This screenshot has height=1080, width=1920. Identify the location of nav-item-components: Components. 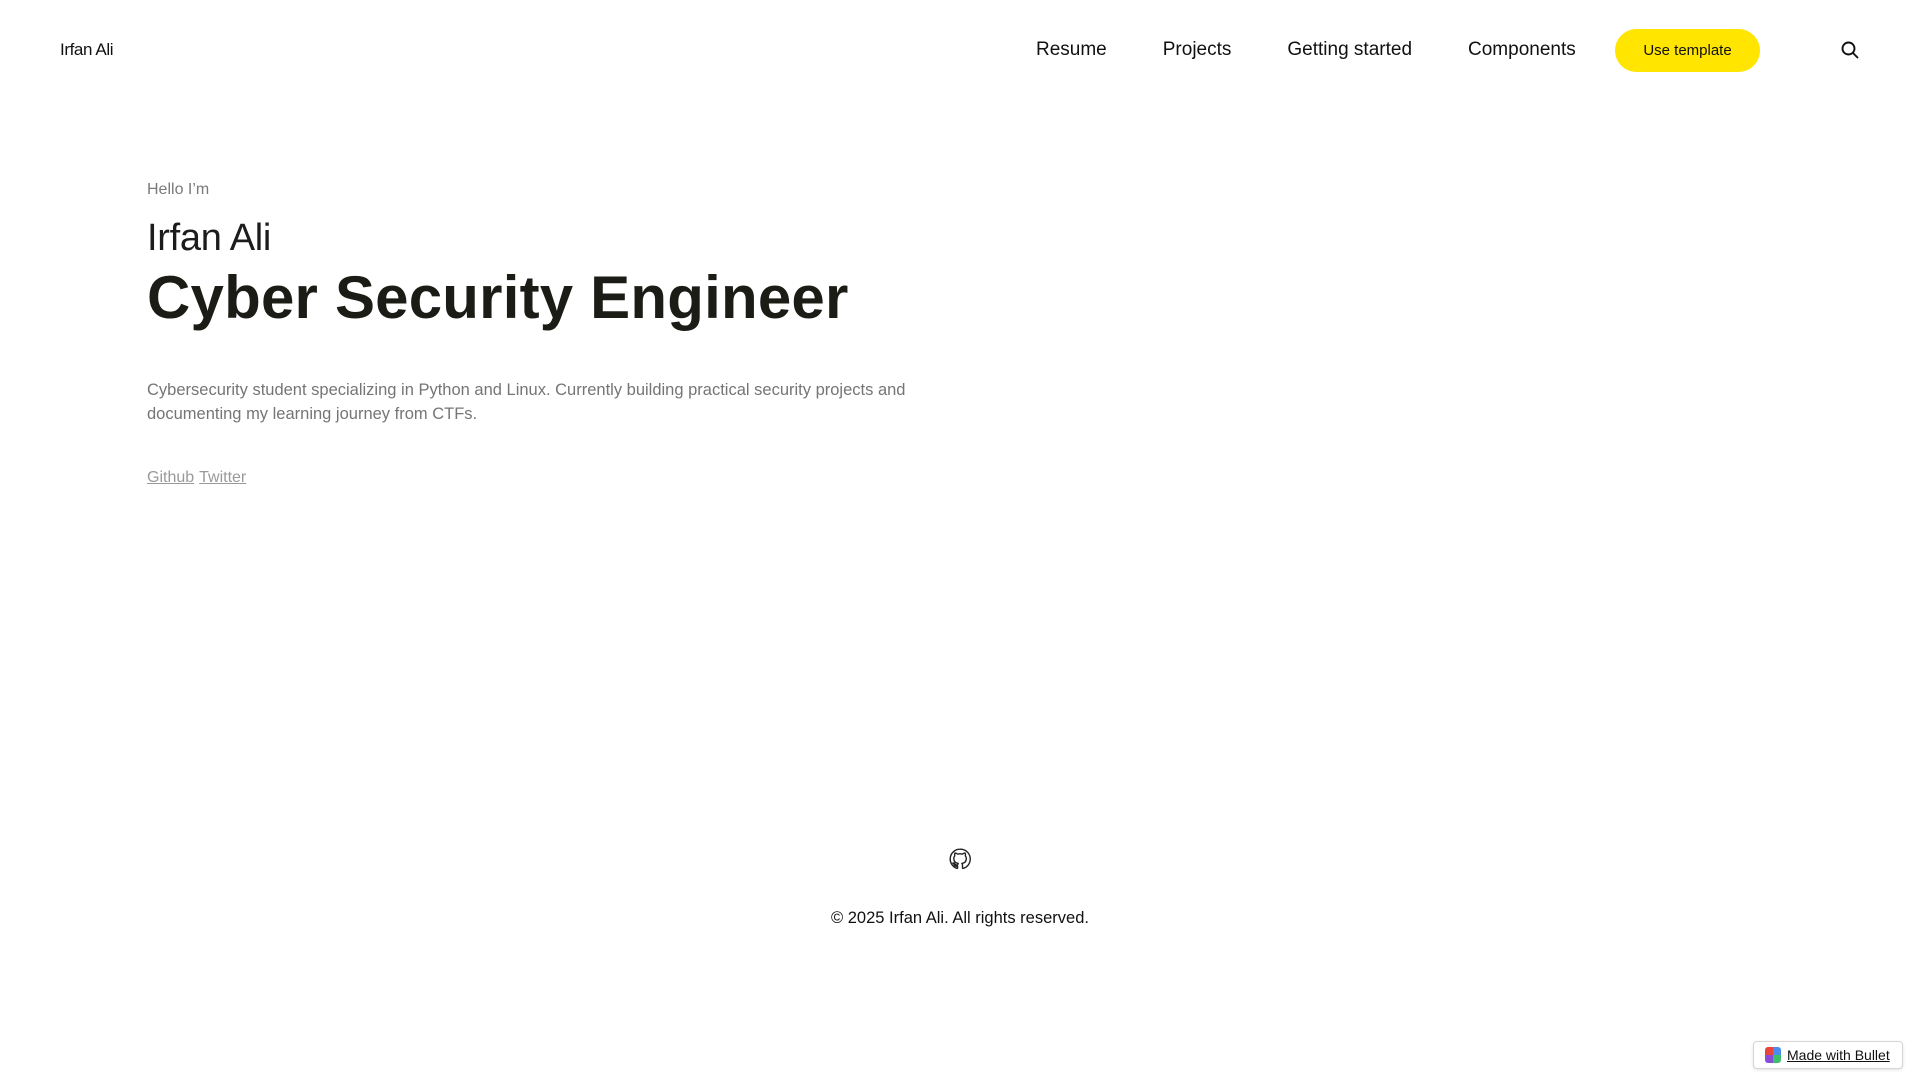
(1522, 50).